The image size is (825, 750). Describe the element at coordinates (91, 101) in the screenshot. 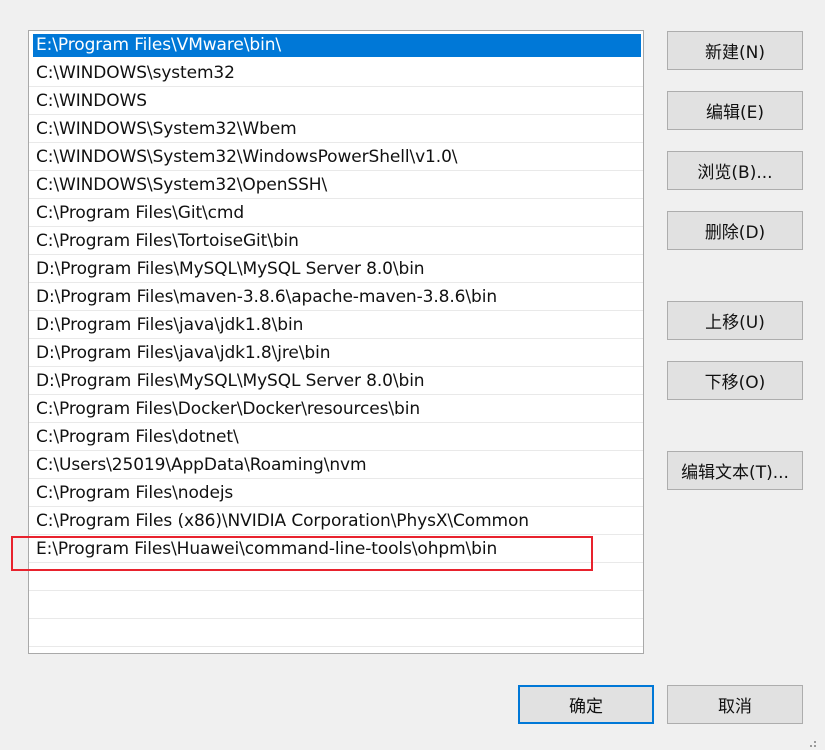

I see `path-list-item-text: C:\WINDOWS` at that location.